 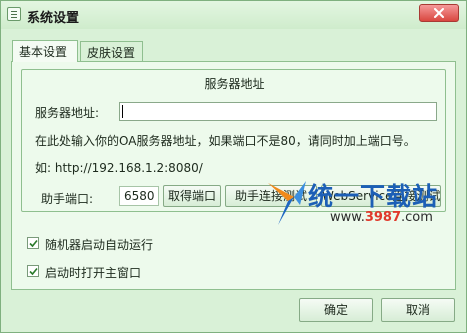 I want to click on autostart-checkbox, so click(x=33, y=243).